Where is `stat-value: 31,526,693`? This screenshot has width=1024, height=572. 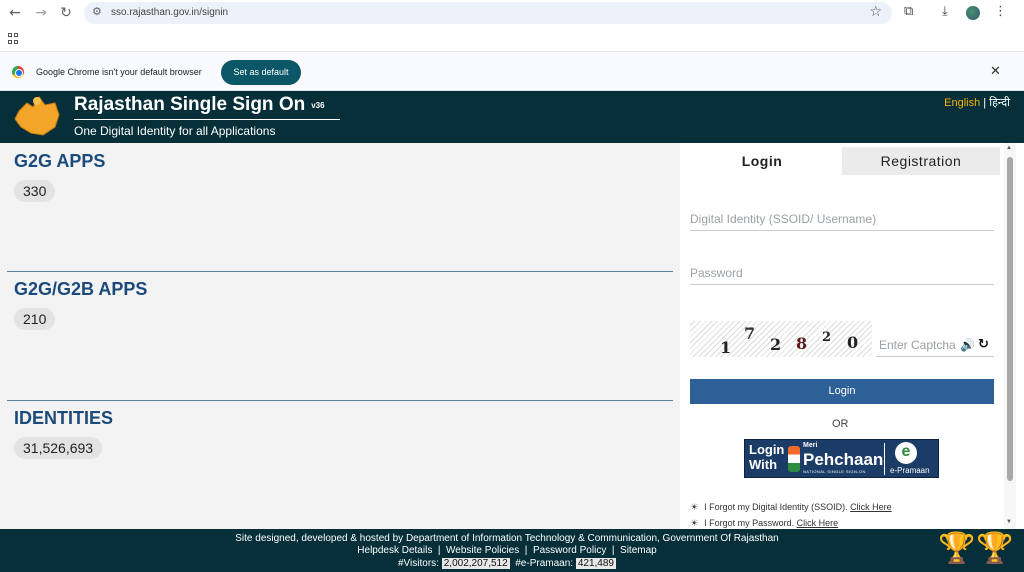 stat-value: 31,526,693 is located at coordinates (58, 448).